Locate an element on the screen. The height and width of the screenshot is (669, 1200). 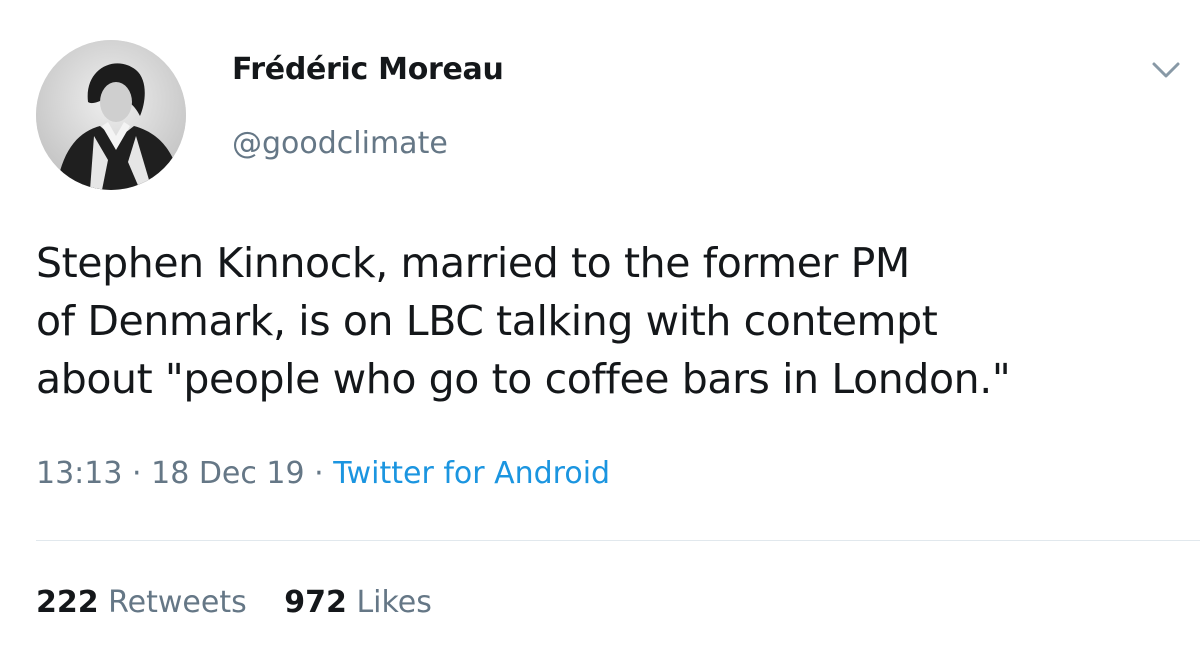
chevron-down-icon is located at coordinates (1166, 70).